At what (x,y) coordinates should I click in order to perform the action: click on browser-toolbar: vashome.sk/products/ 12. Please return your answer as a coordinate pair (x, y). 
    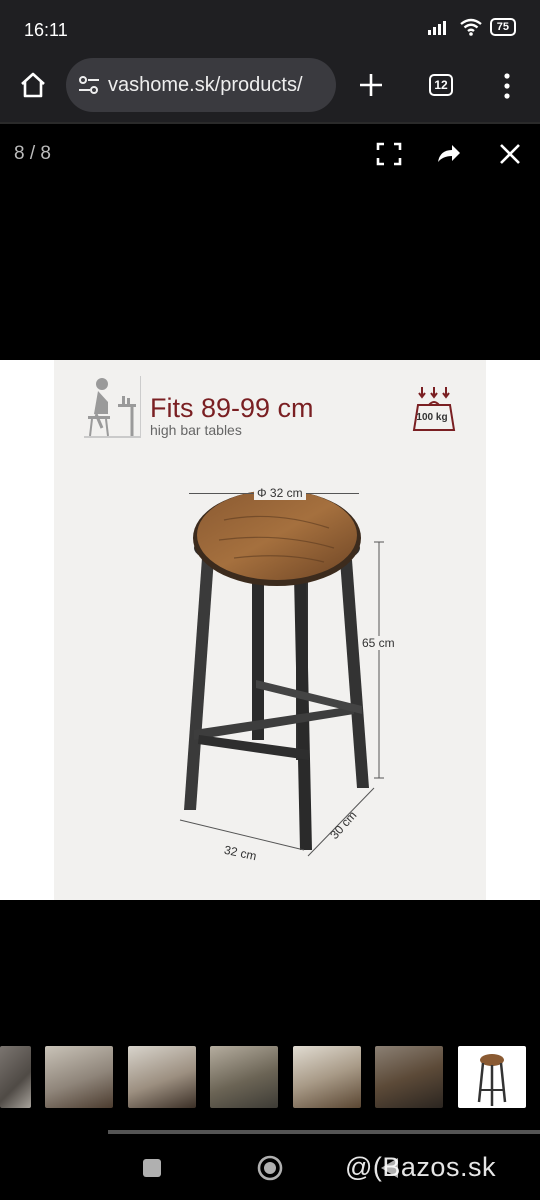
    Looking at the image, I should click on (270, 90).